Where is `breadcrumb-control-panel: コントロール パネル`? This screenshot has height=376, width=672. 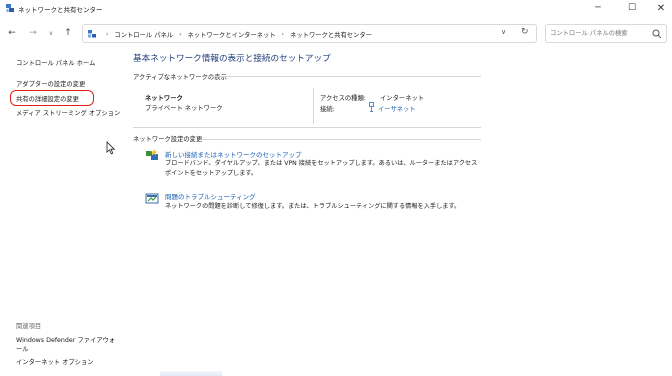 breadcrumb-control-panel: コントロール パネル is located at coordinates (143, 34).